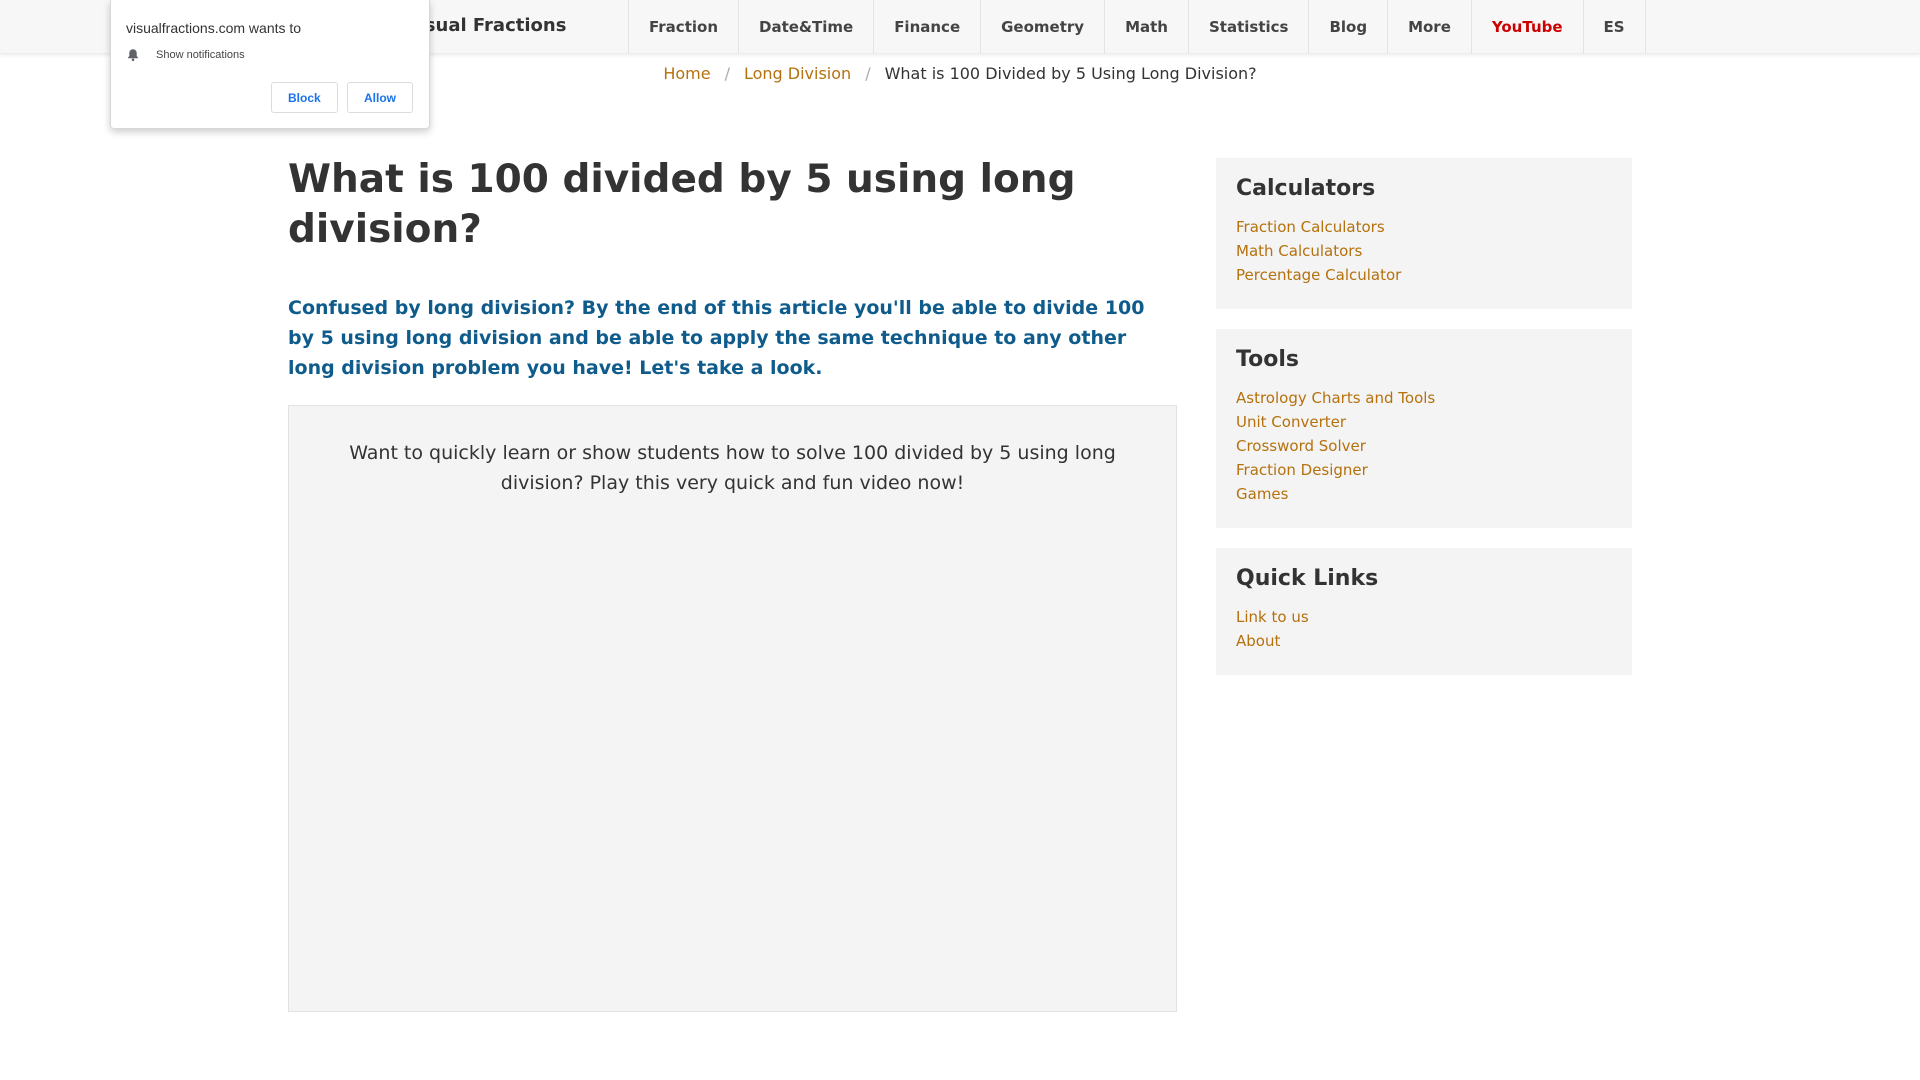  Describe the element at coordinates (1424, 494) in the screenshot. I see `sidebar-link-games: Games` at that location.